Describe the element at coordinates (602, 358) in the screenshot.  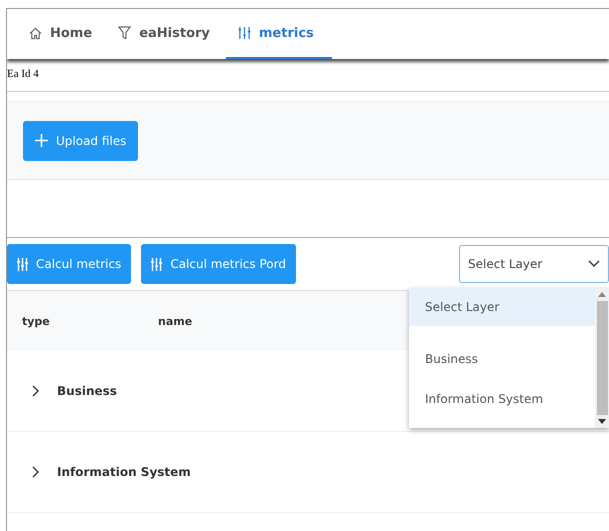
I see `scrollbar` at that location.